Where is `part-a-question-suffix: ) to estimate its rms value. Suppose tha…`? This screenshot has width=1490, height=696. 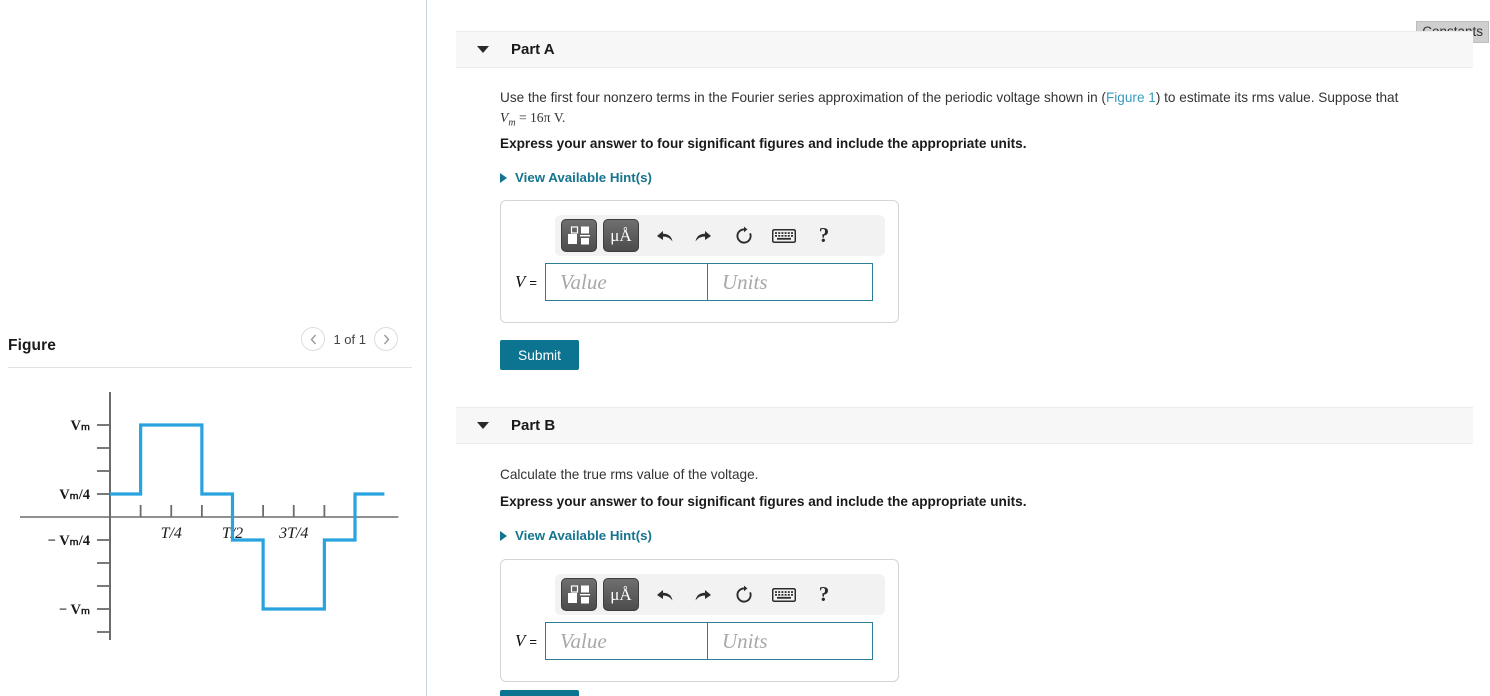 part-a-question-suffix: ) to estimate its rms value. Suppose tha… is located at coordinates (1277, 97).